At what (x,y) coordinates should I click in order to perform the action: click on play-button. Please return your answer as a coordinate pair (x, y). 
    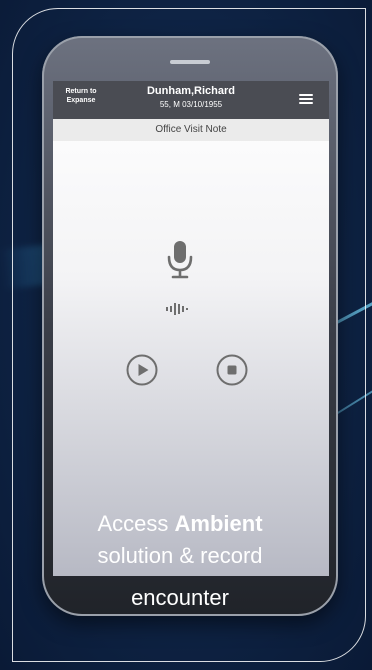
    Looking at the image, I should click on (142, 370).